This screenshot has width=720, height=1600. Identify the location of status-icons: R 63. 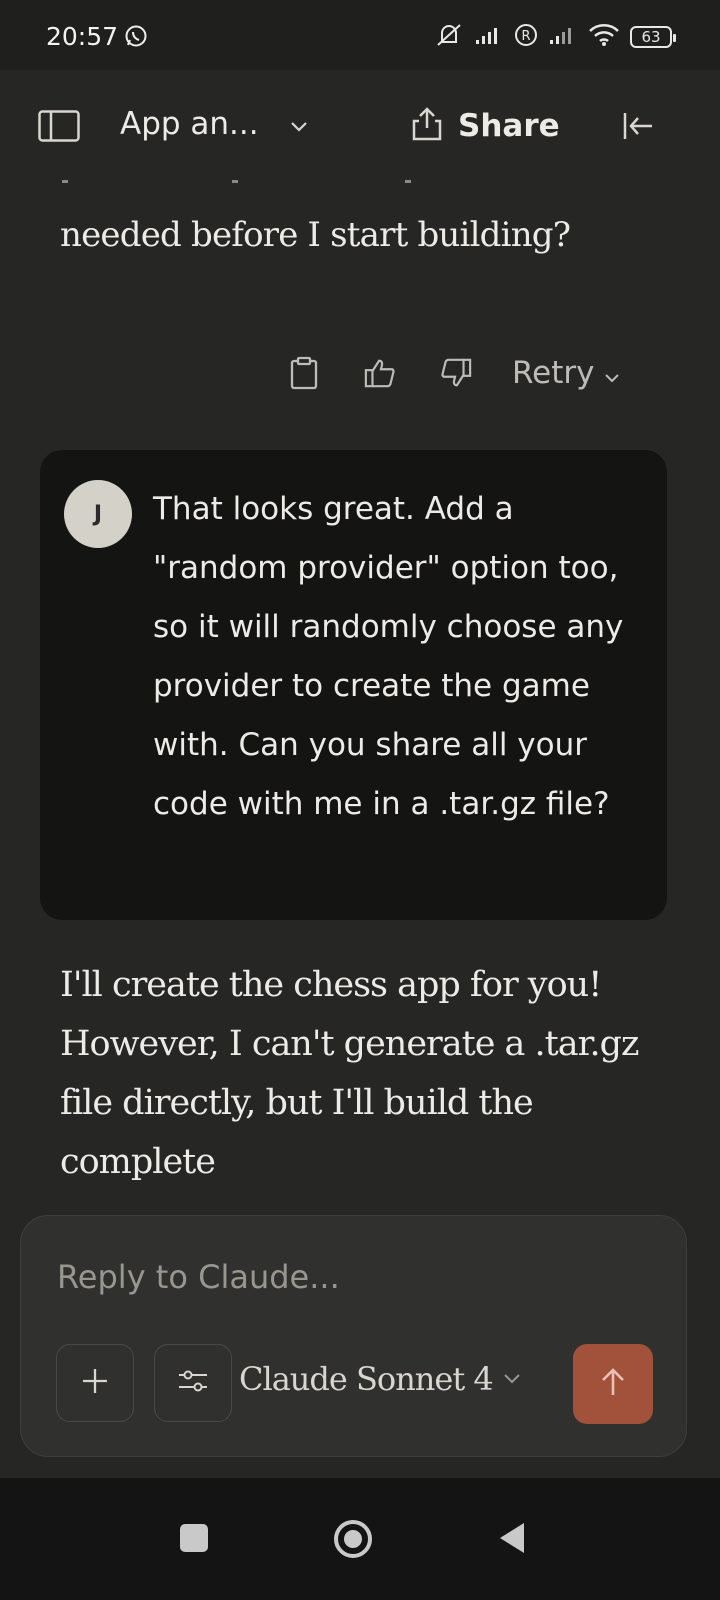
(555, 37).